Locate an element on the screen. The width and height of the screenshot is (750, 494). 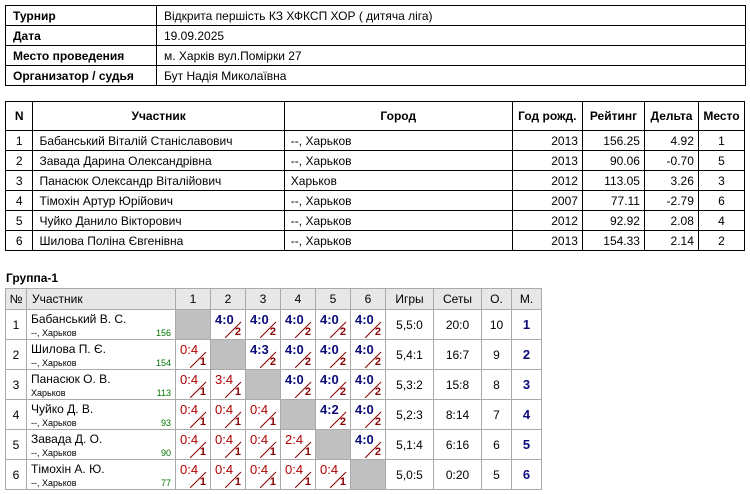
player-name: Бабанський В. С. is located at coordinates (79, 319).